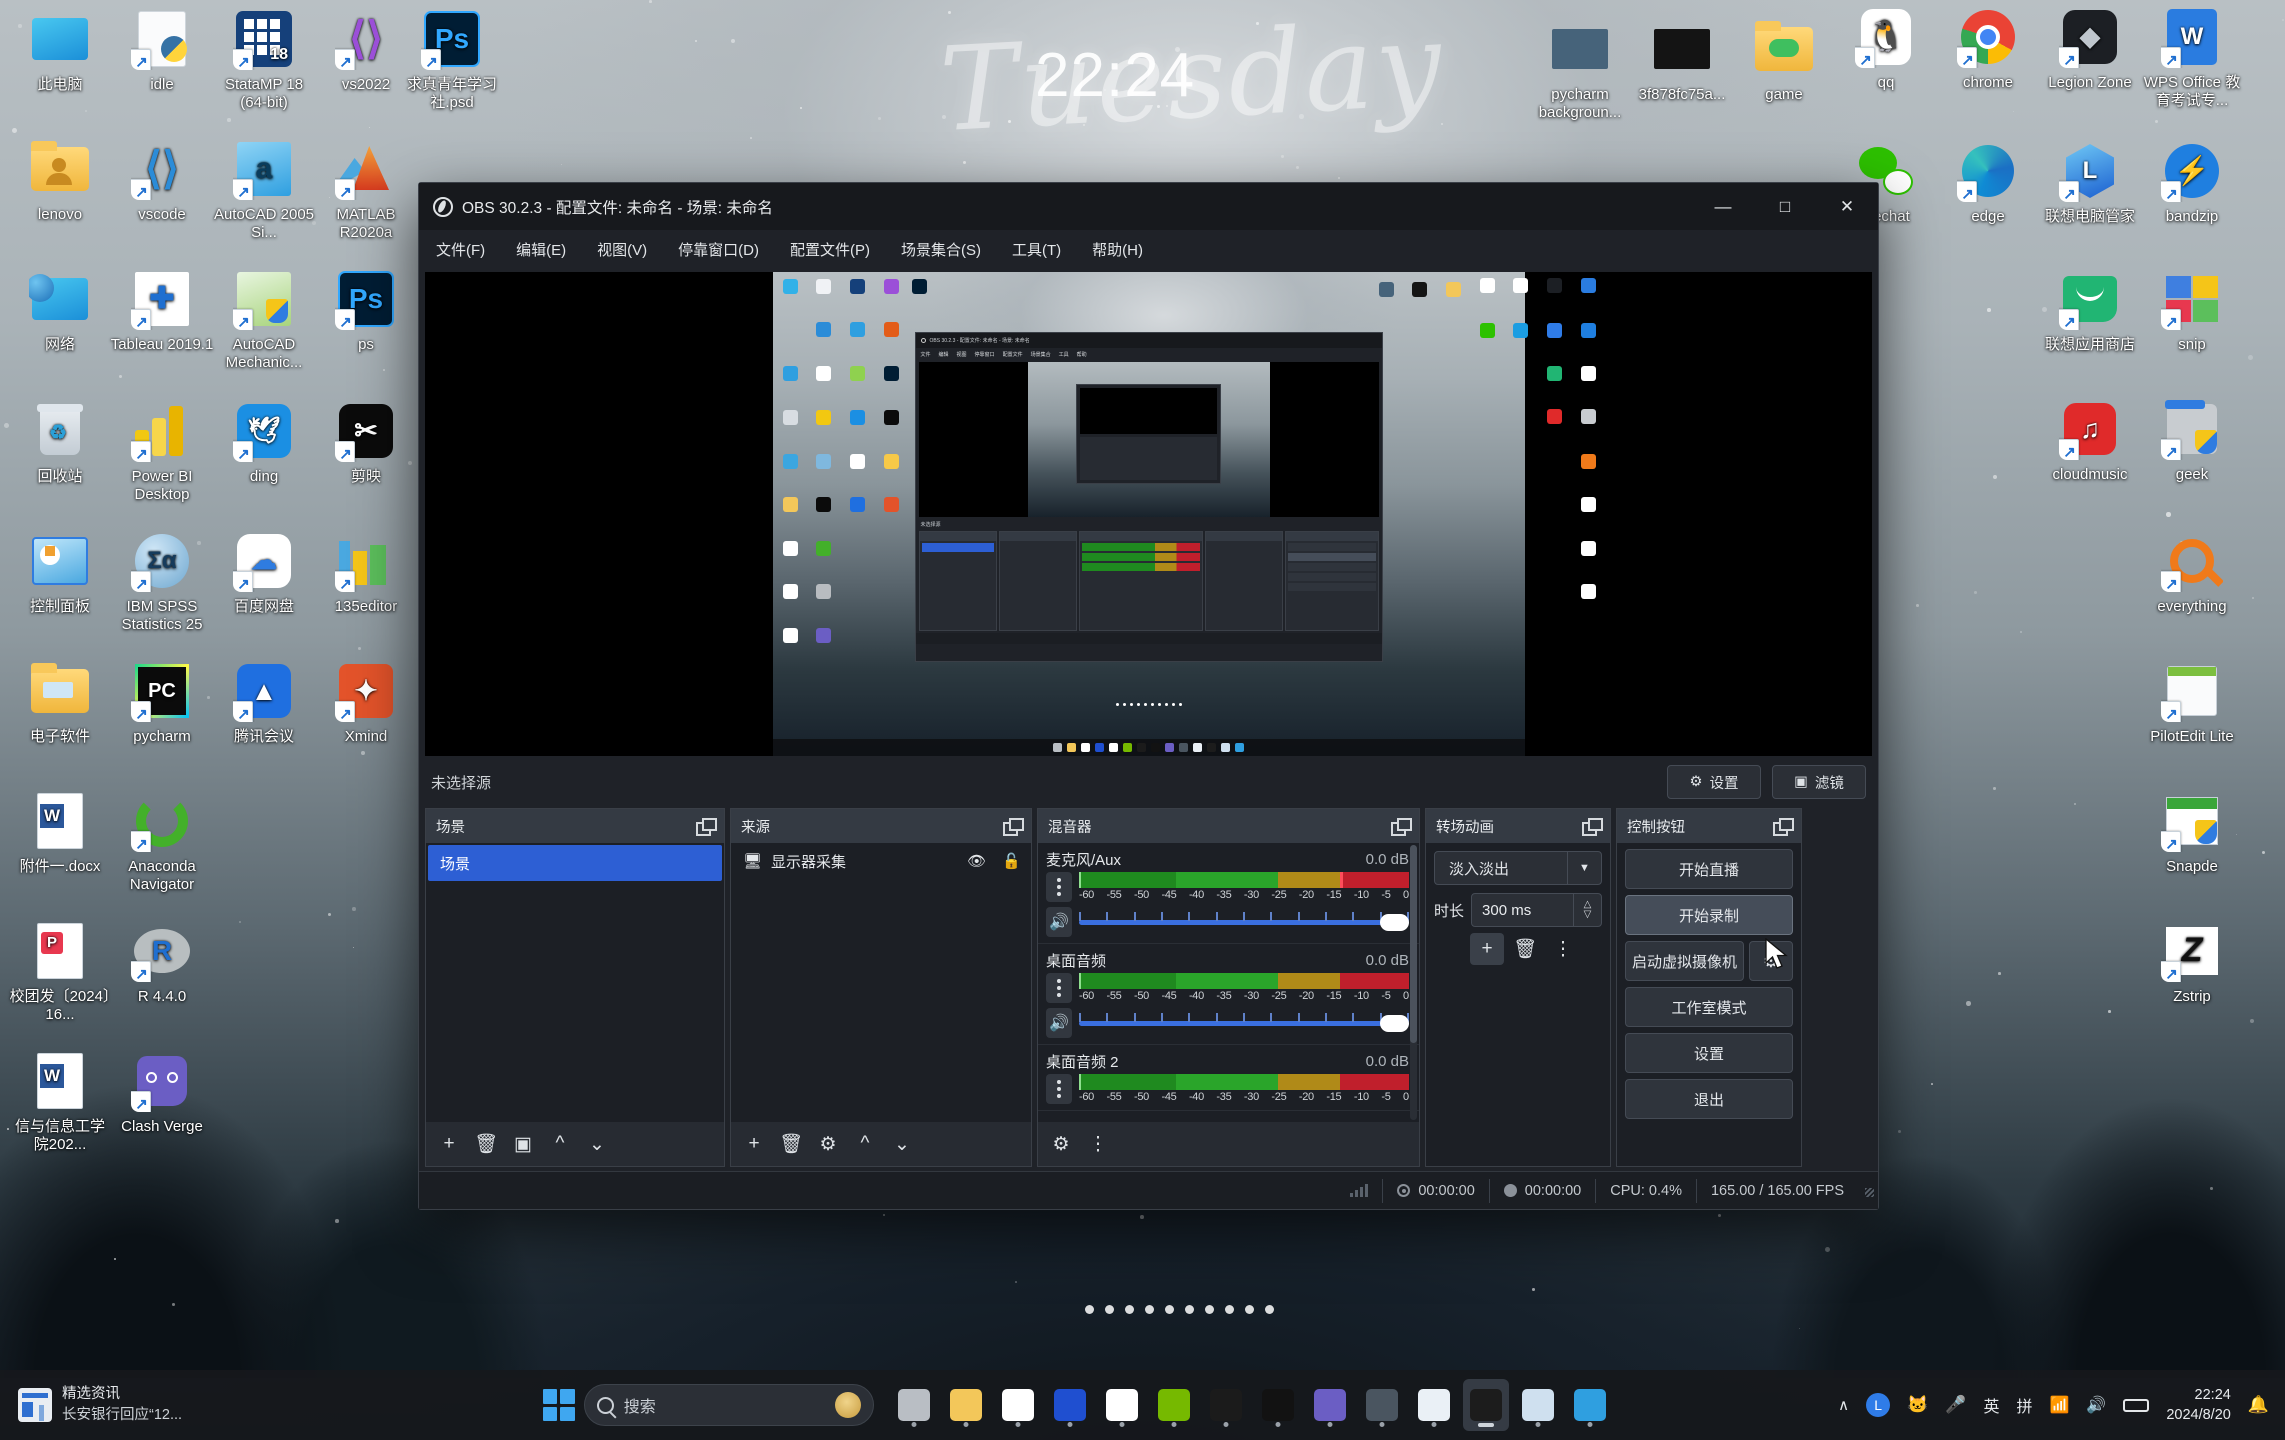 The image size is (2285, 1440). What do you see at coordinates (264, 443) in the screenshot?
I see `desktop-icon-15: 🕊 ding` at bounding box center [264, 443].